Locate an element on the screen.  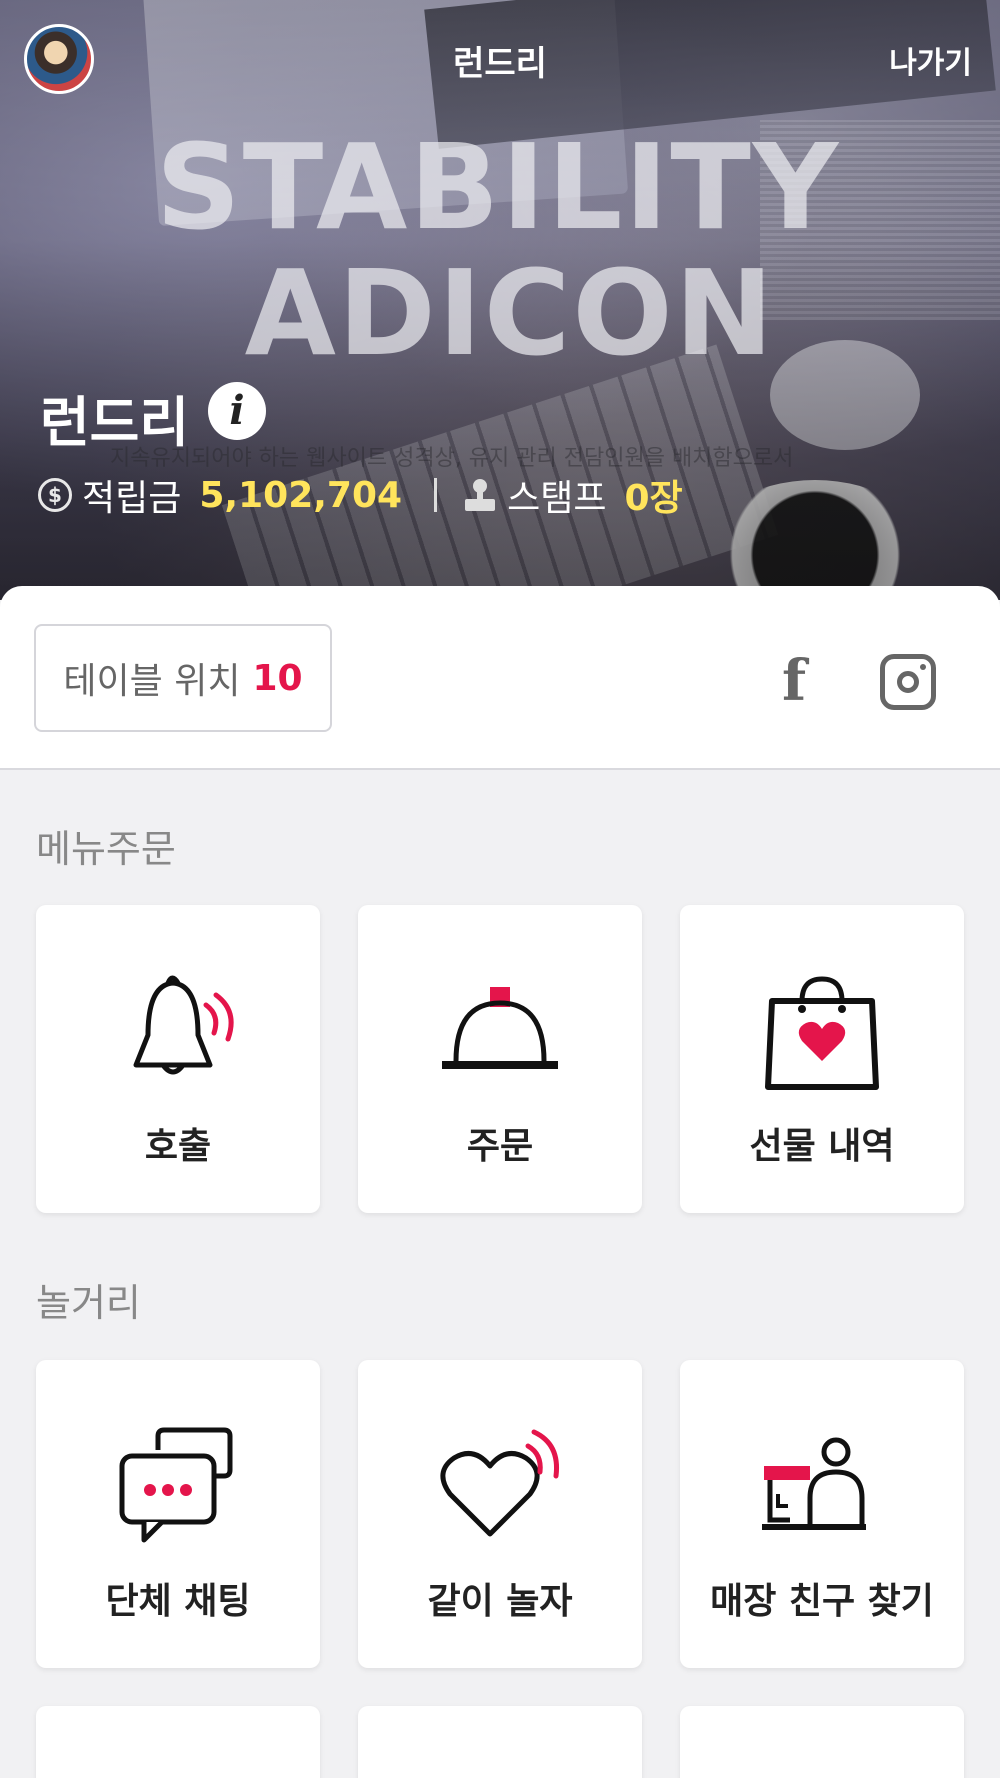
stats-row: $ 적립금 5,102,704 스탬프 0장 is located at coordinates (360, 495).